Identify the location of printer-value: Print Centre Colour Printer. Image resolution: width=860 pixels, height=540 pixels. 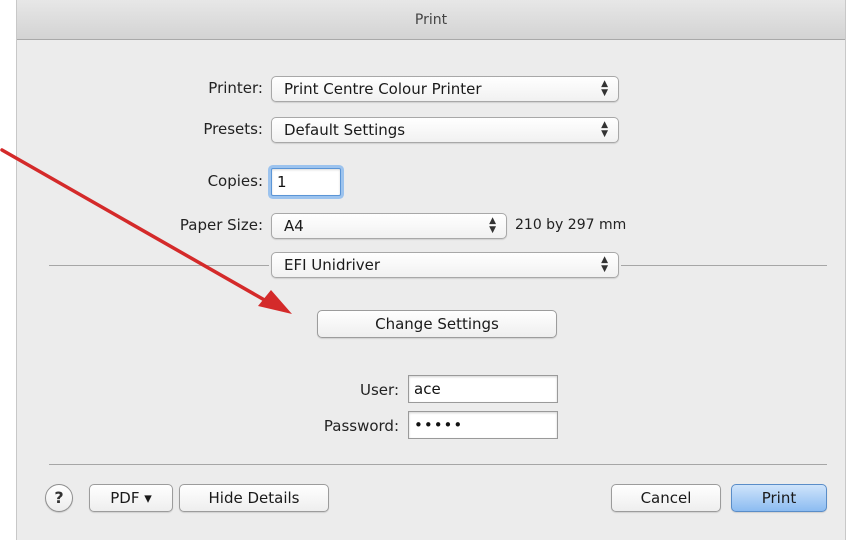
(383, 89).